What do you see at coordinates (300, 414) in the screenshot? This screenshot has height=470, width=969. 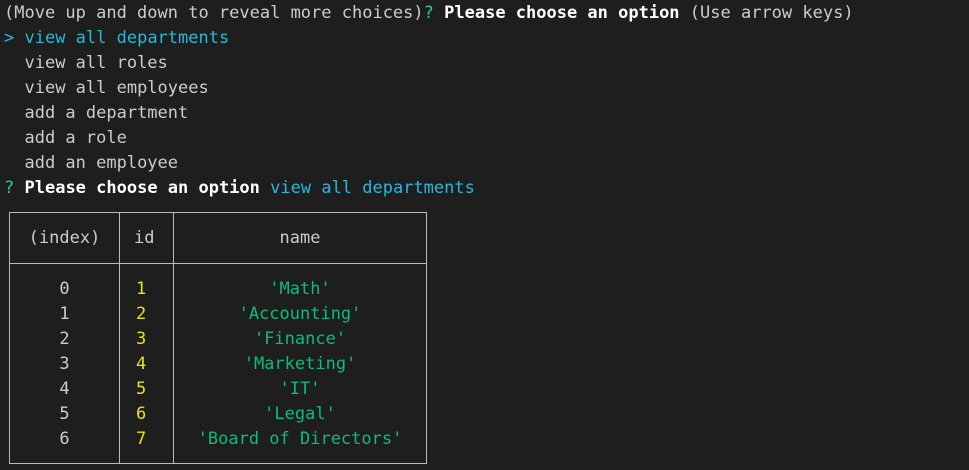 I see `cell-name: 'Legal'` at bounding box center [300, 414].